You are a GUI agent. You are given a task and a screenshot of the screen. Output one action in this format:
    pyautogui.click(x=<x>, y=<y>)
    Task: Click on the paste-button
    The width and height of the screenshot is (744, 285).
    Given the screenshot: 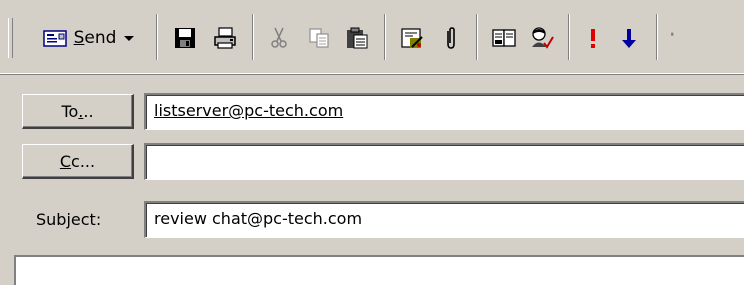 What is the action you would take?
    pyautogui.click(x=357, y=38)
    